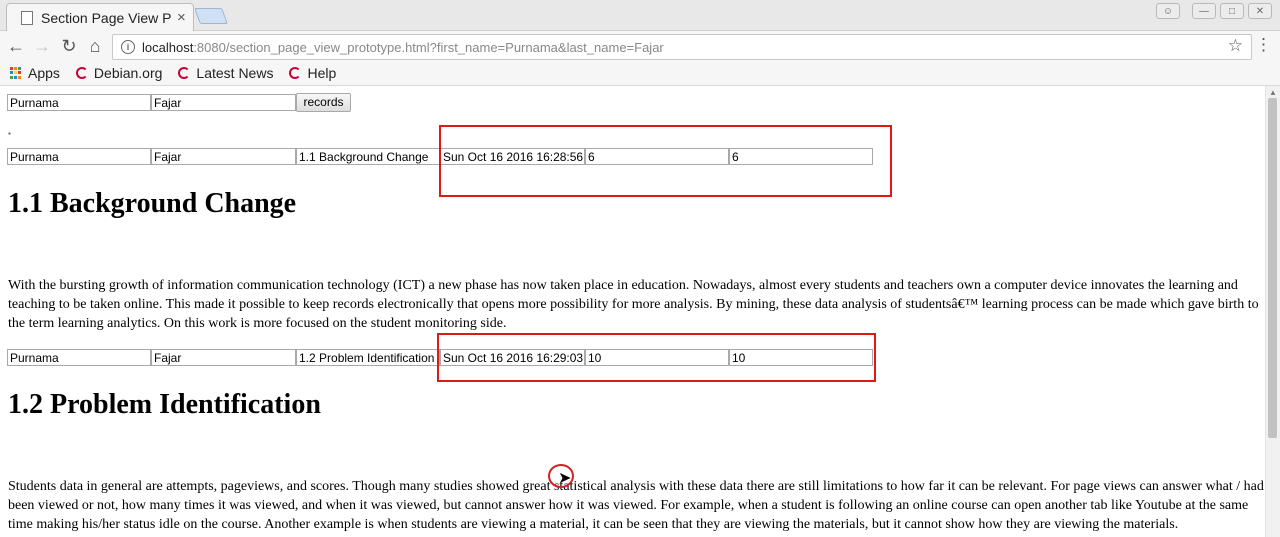  Describe the element at coordinates (128, 47) in the screenshot. I see `info-icon: i` at that location.